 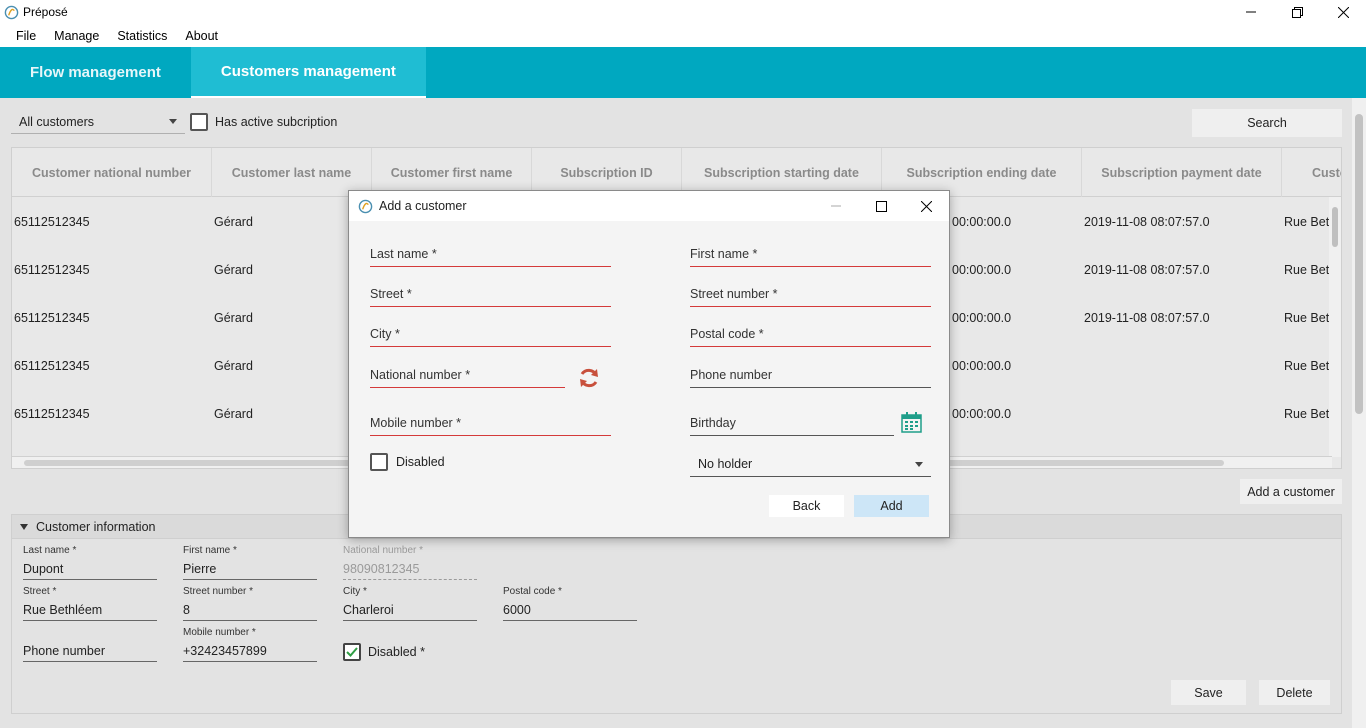 I want to click on disabled-checkbox, so click(x=352, y=652).